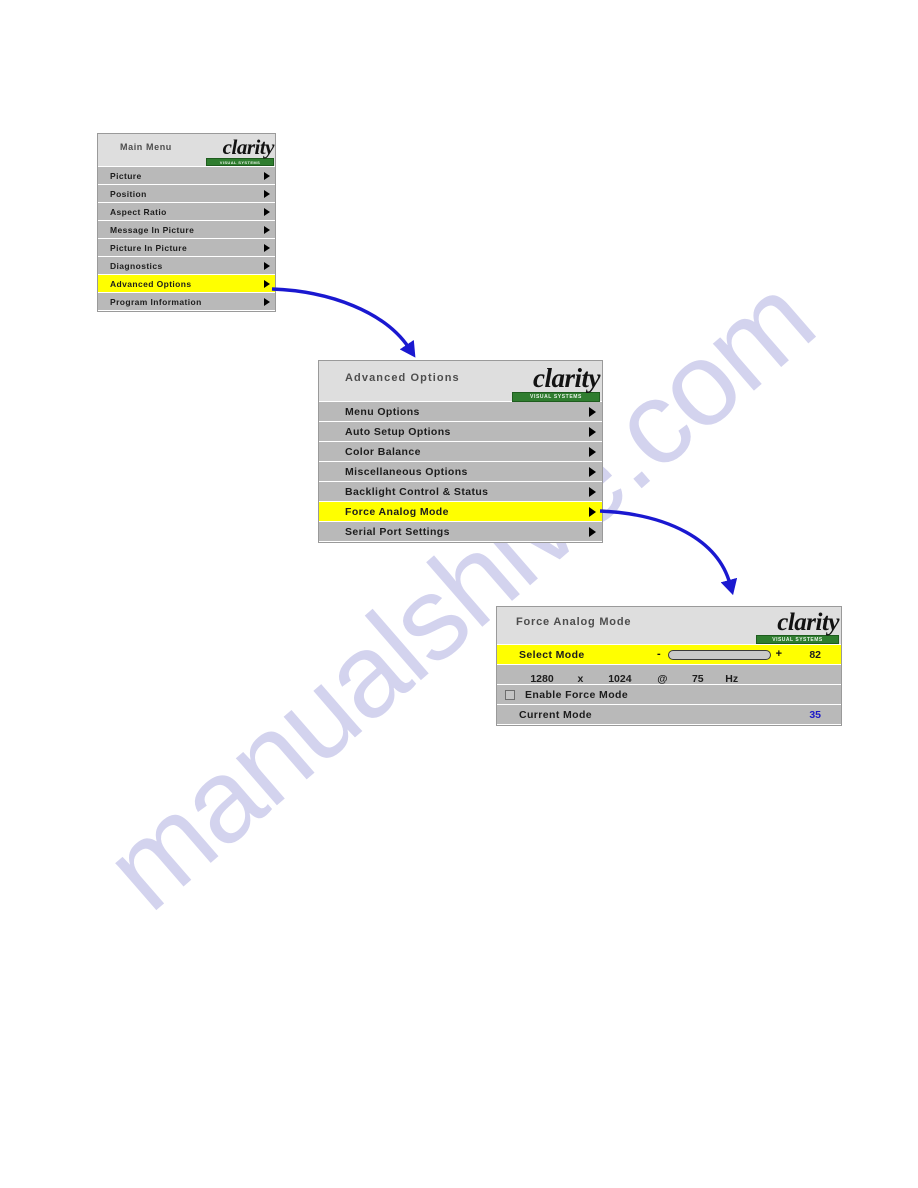 The height and width of the screenshot is (1188, 918). Describe the element at coordinates (574, 622) in the screenshot. I see `page-title: Force Analog Mode` at that location.